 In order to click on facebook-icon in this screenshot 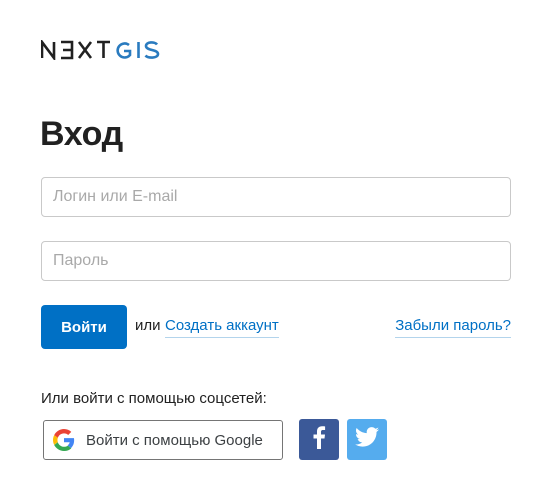, I will do `click(319, 439)`.